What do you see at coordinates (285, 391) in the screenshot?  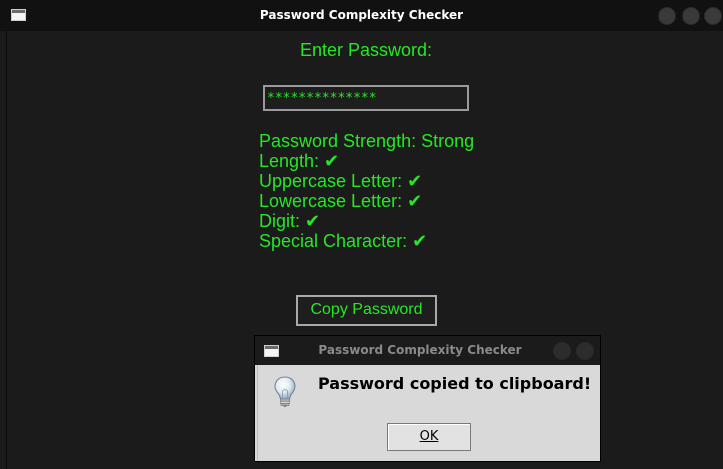 I see `lightbulb-info-icon` at bounding box center [285, 391].